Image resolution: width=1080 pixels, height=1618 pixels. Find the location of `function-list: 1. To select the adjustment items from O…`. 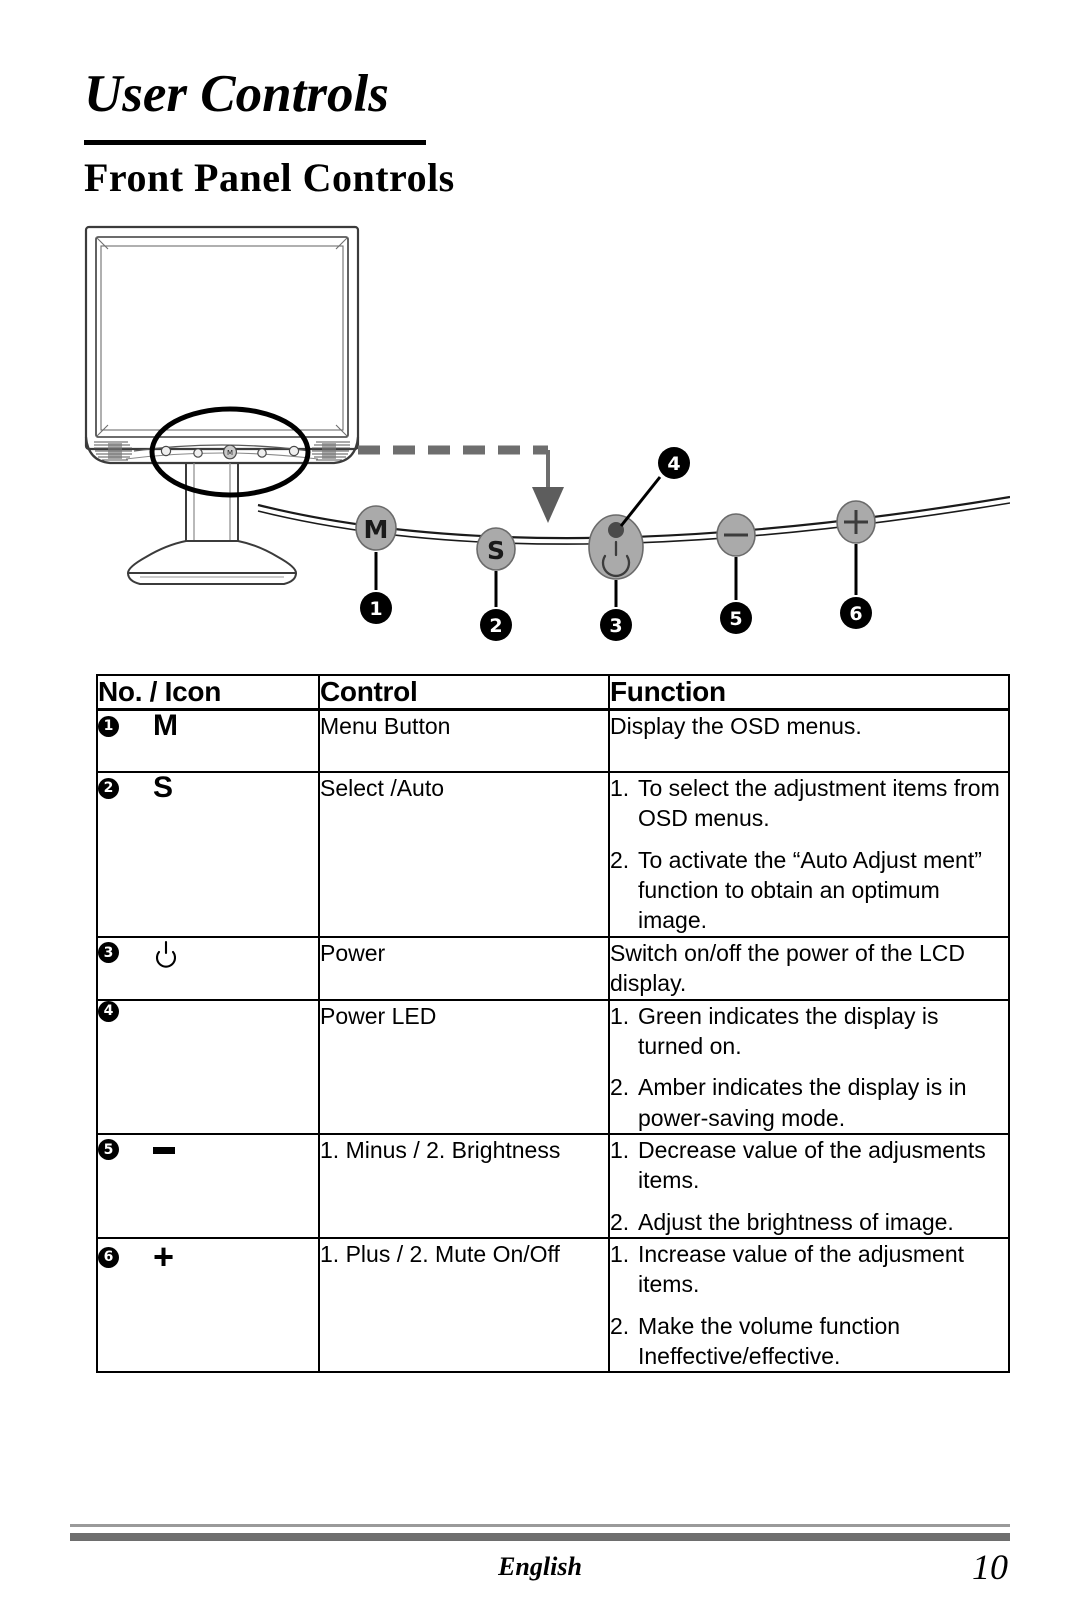

function-list: 1. To select the adjustment items from O… is located at coordinates (809, 854).